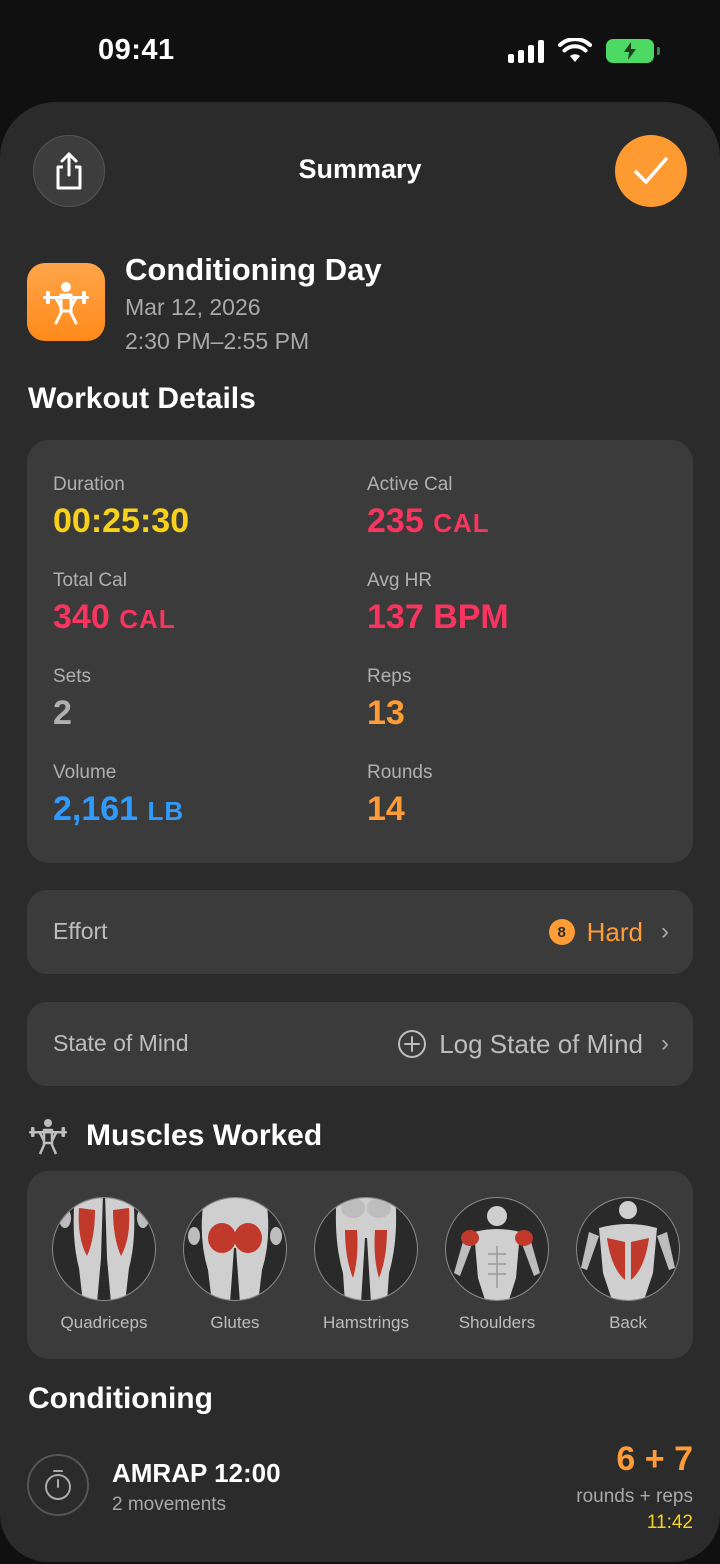  I want to click on quadriceps-illustration, so click(104, 1249).